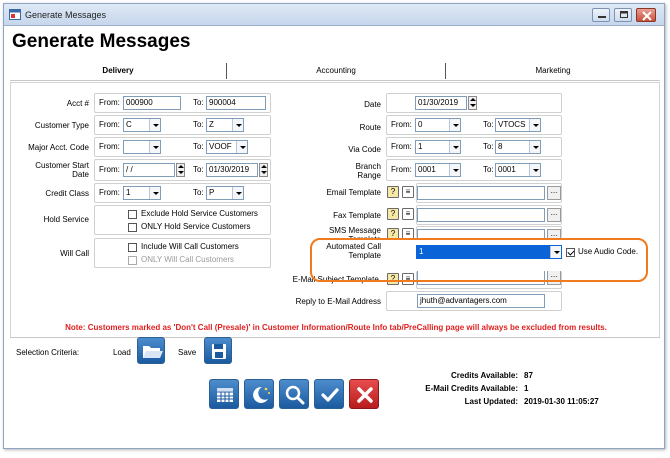  Describe the element at coordinates (338, 301) in the screenshot. I see `reply-to-label: Reply to E-Mail Address` at that location.